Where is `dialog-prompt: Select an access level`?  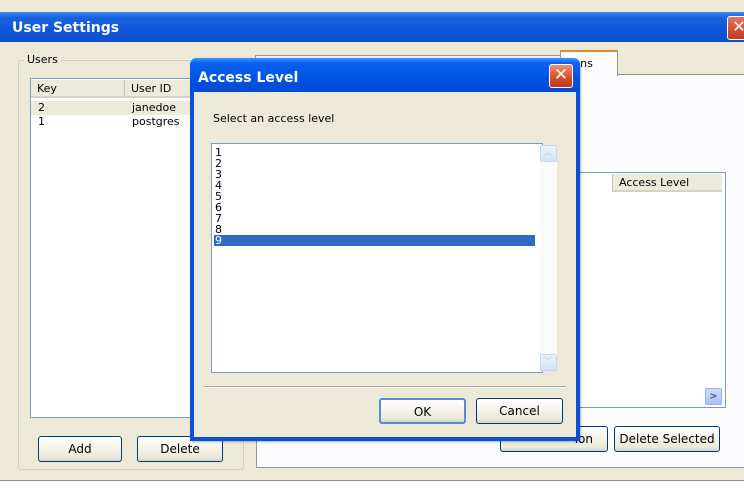
dialog-prompt: Select an access level is located at coordinates (274, 118).